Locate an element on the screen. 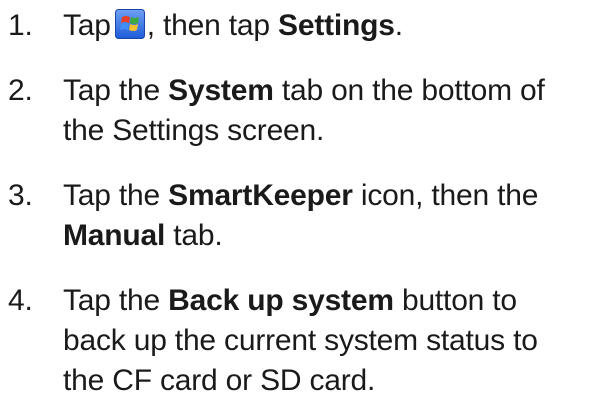 The image size is (613, 401). step-text-post: . is located at coordinates (398, 25).